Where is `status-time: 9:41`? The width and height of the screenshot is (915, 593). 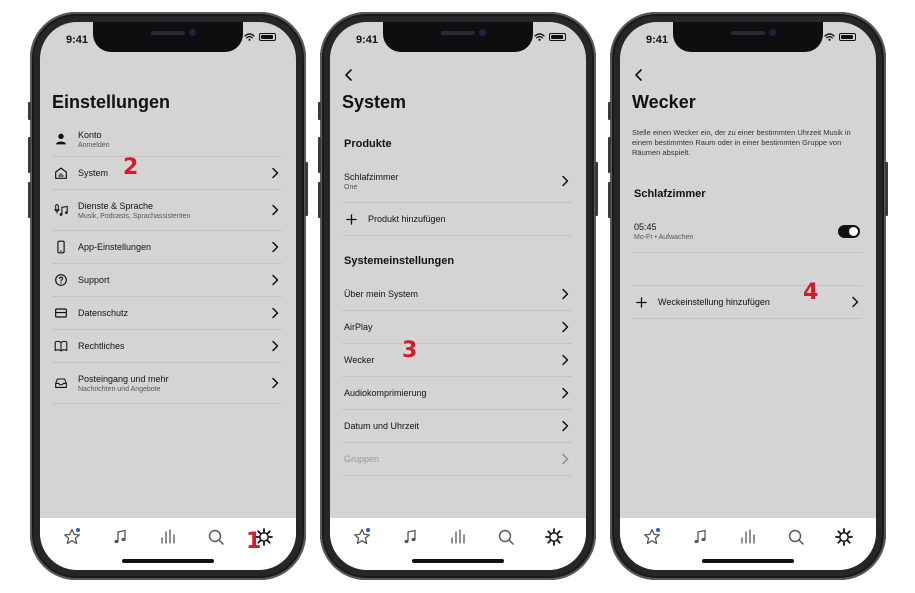
status-time: 9:41 is located at coordinates (367, 40).